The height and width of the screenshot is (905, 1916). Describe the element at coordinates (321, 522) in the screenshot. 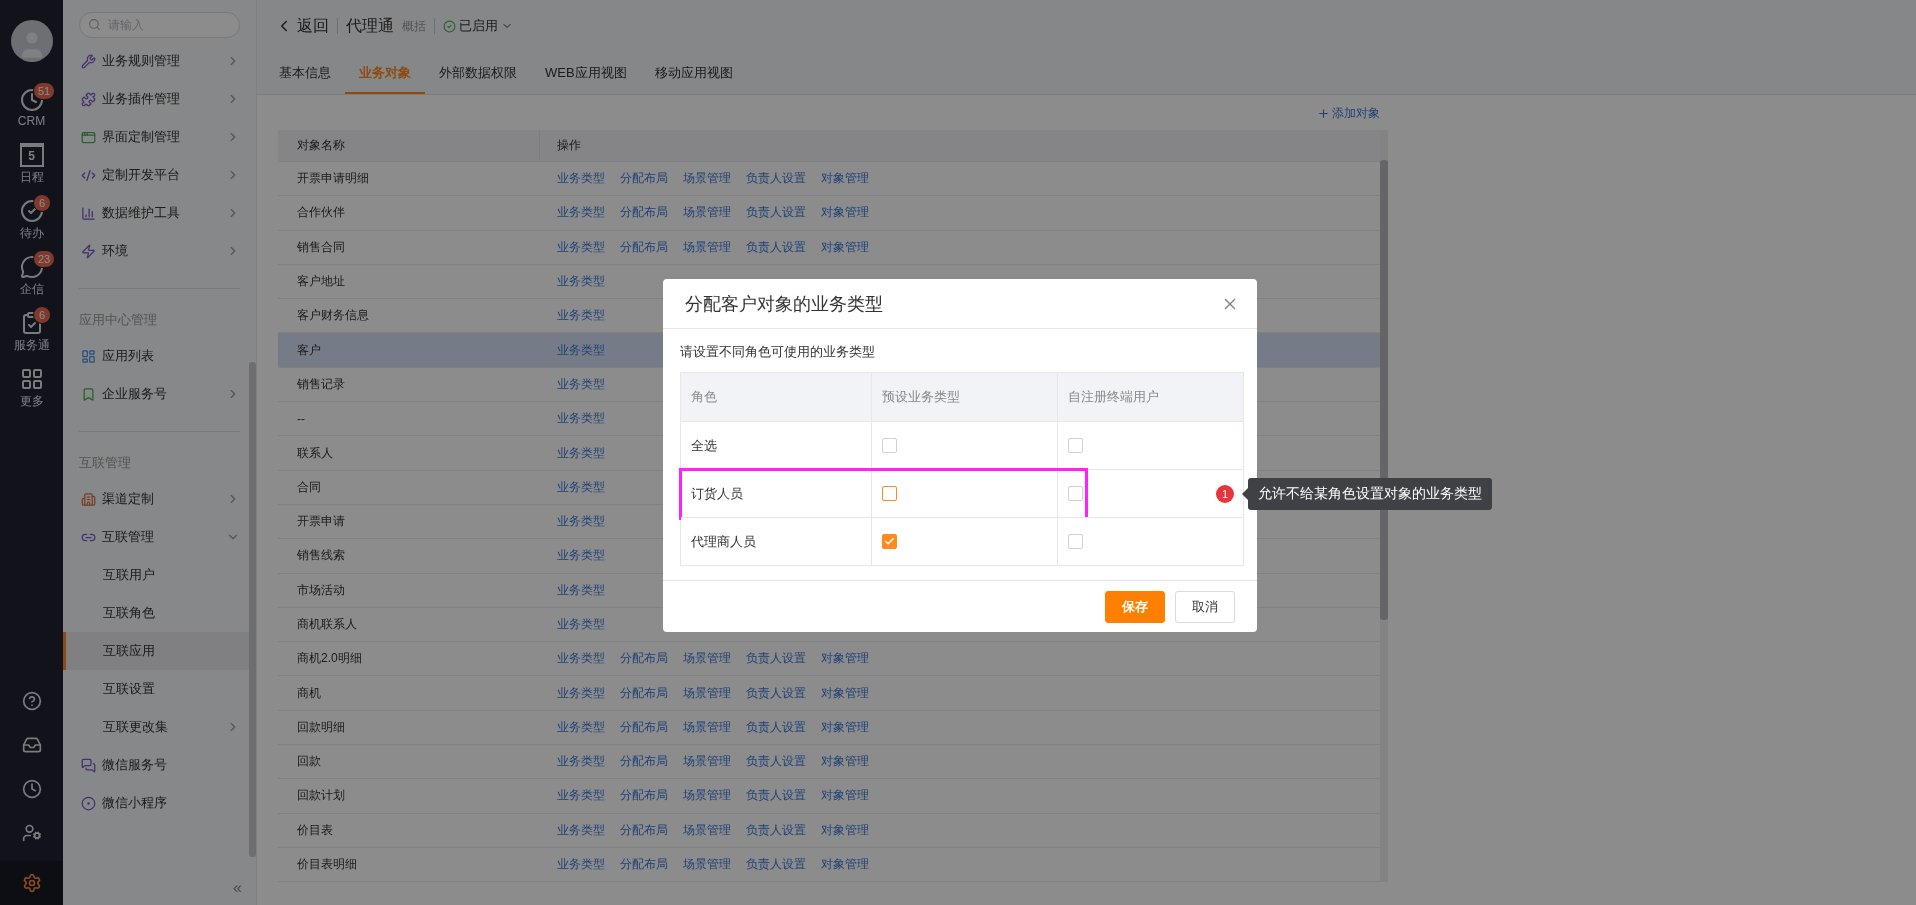

I see `table-cell-text: 开票申请` at that location.